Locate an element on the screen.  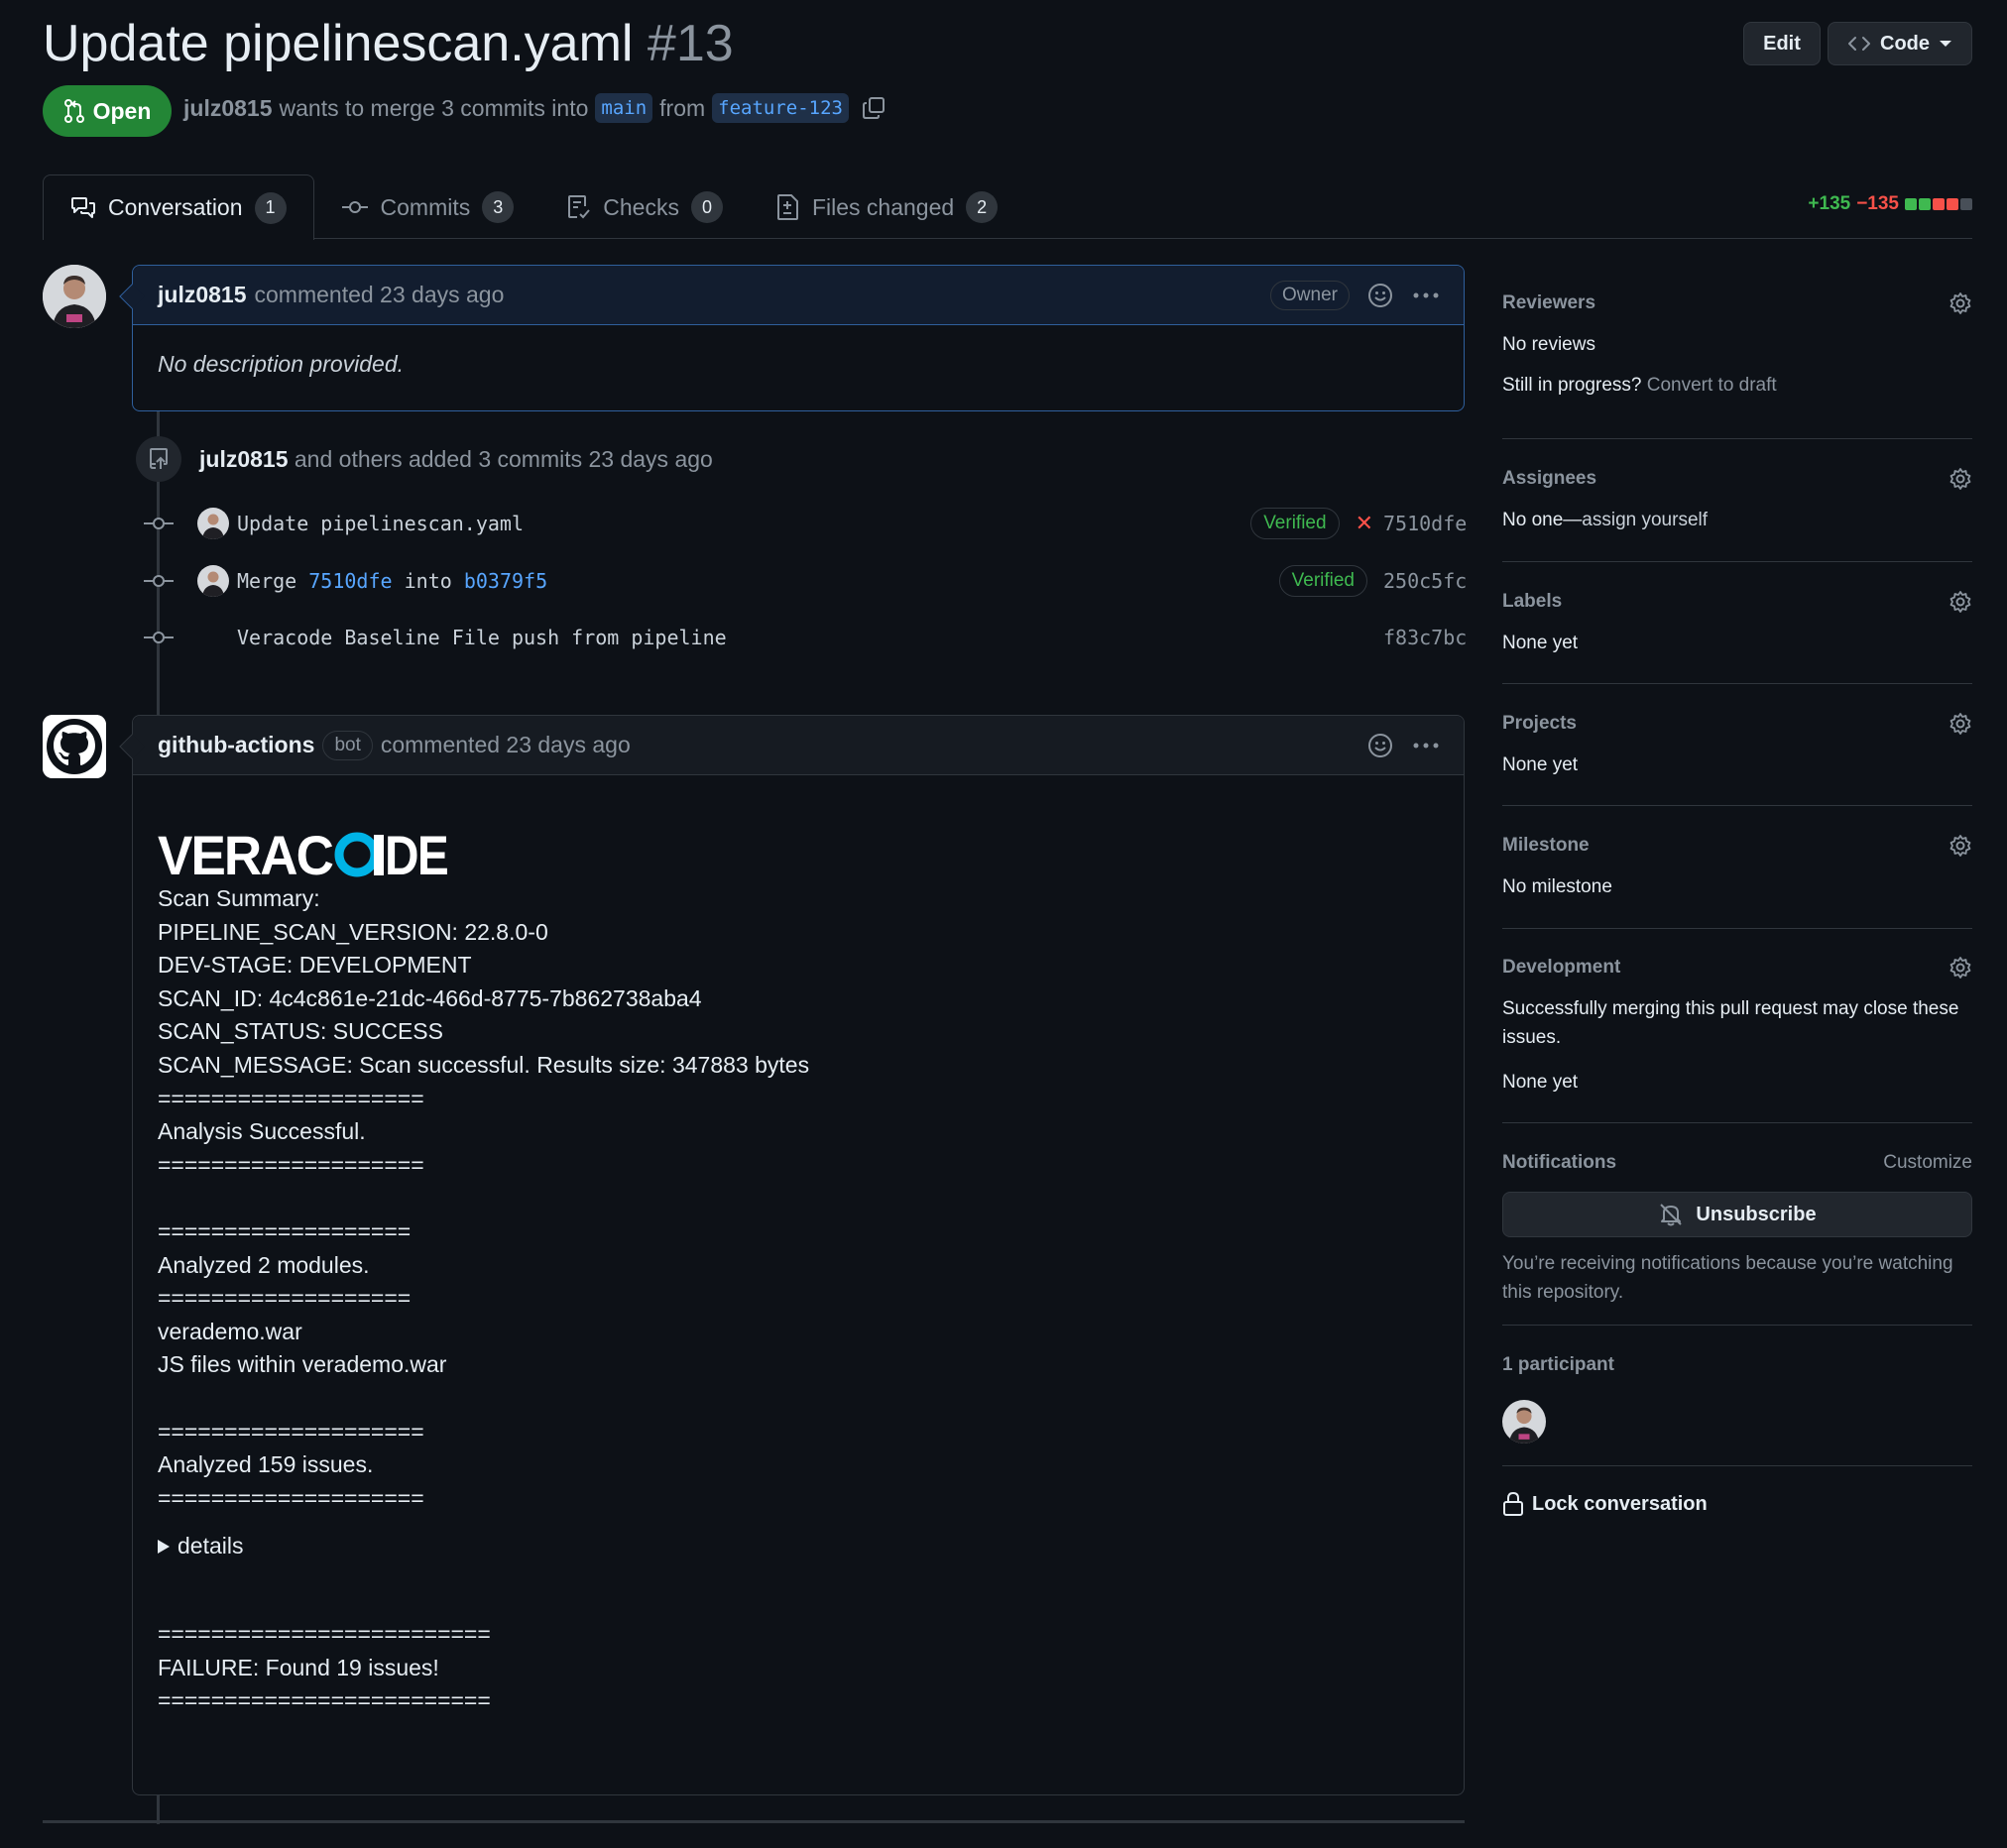
commits-event-text: and others added 3 commits 23 days ago is located at coordinates (503, 458).